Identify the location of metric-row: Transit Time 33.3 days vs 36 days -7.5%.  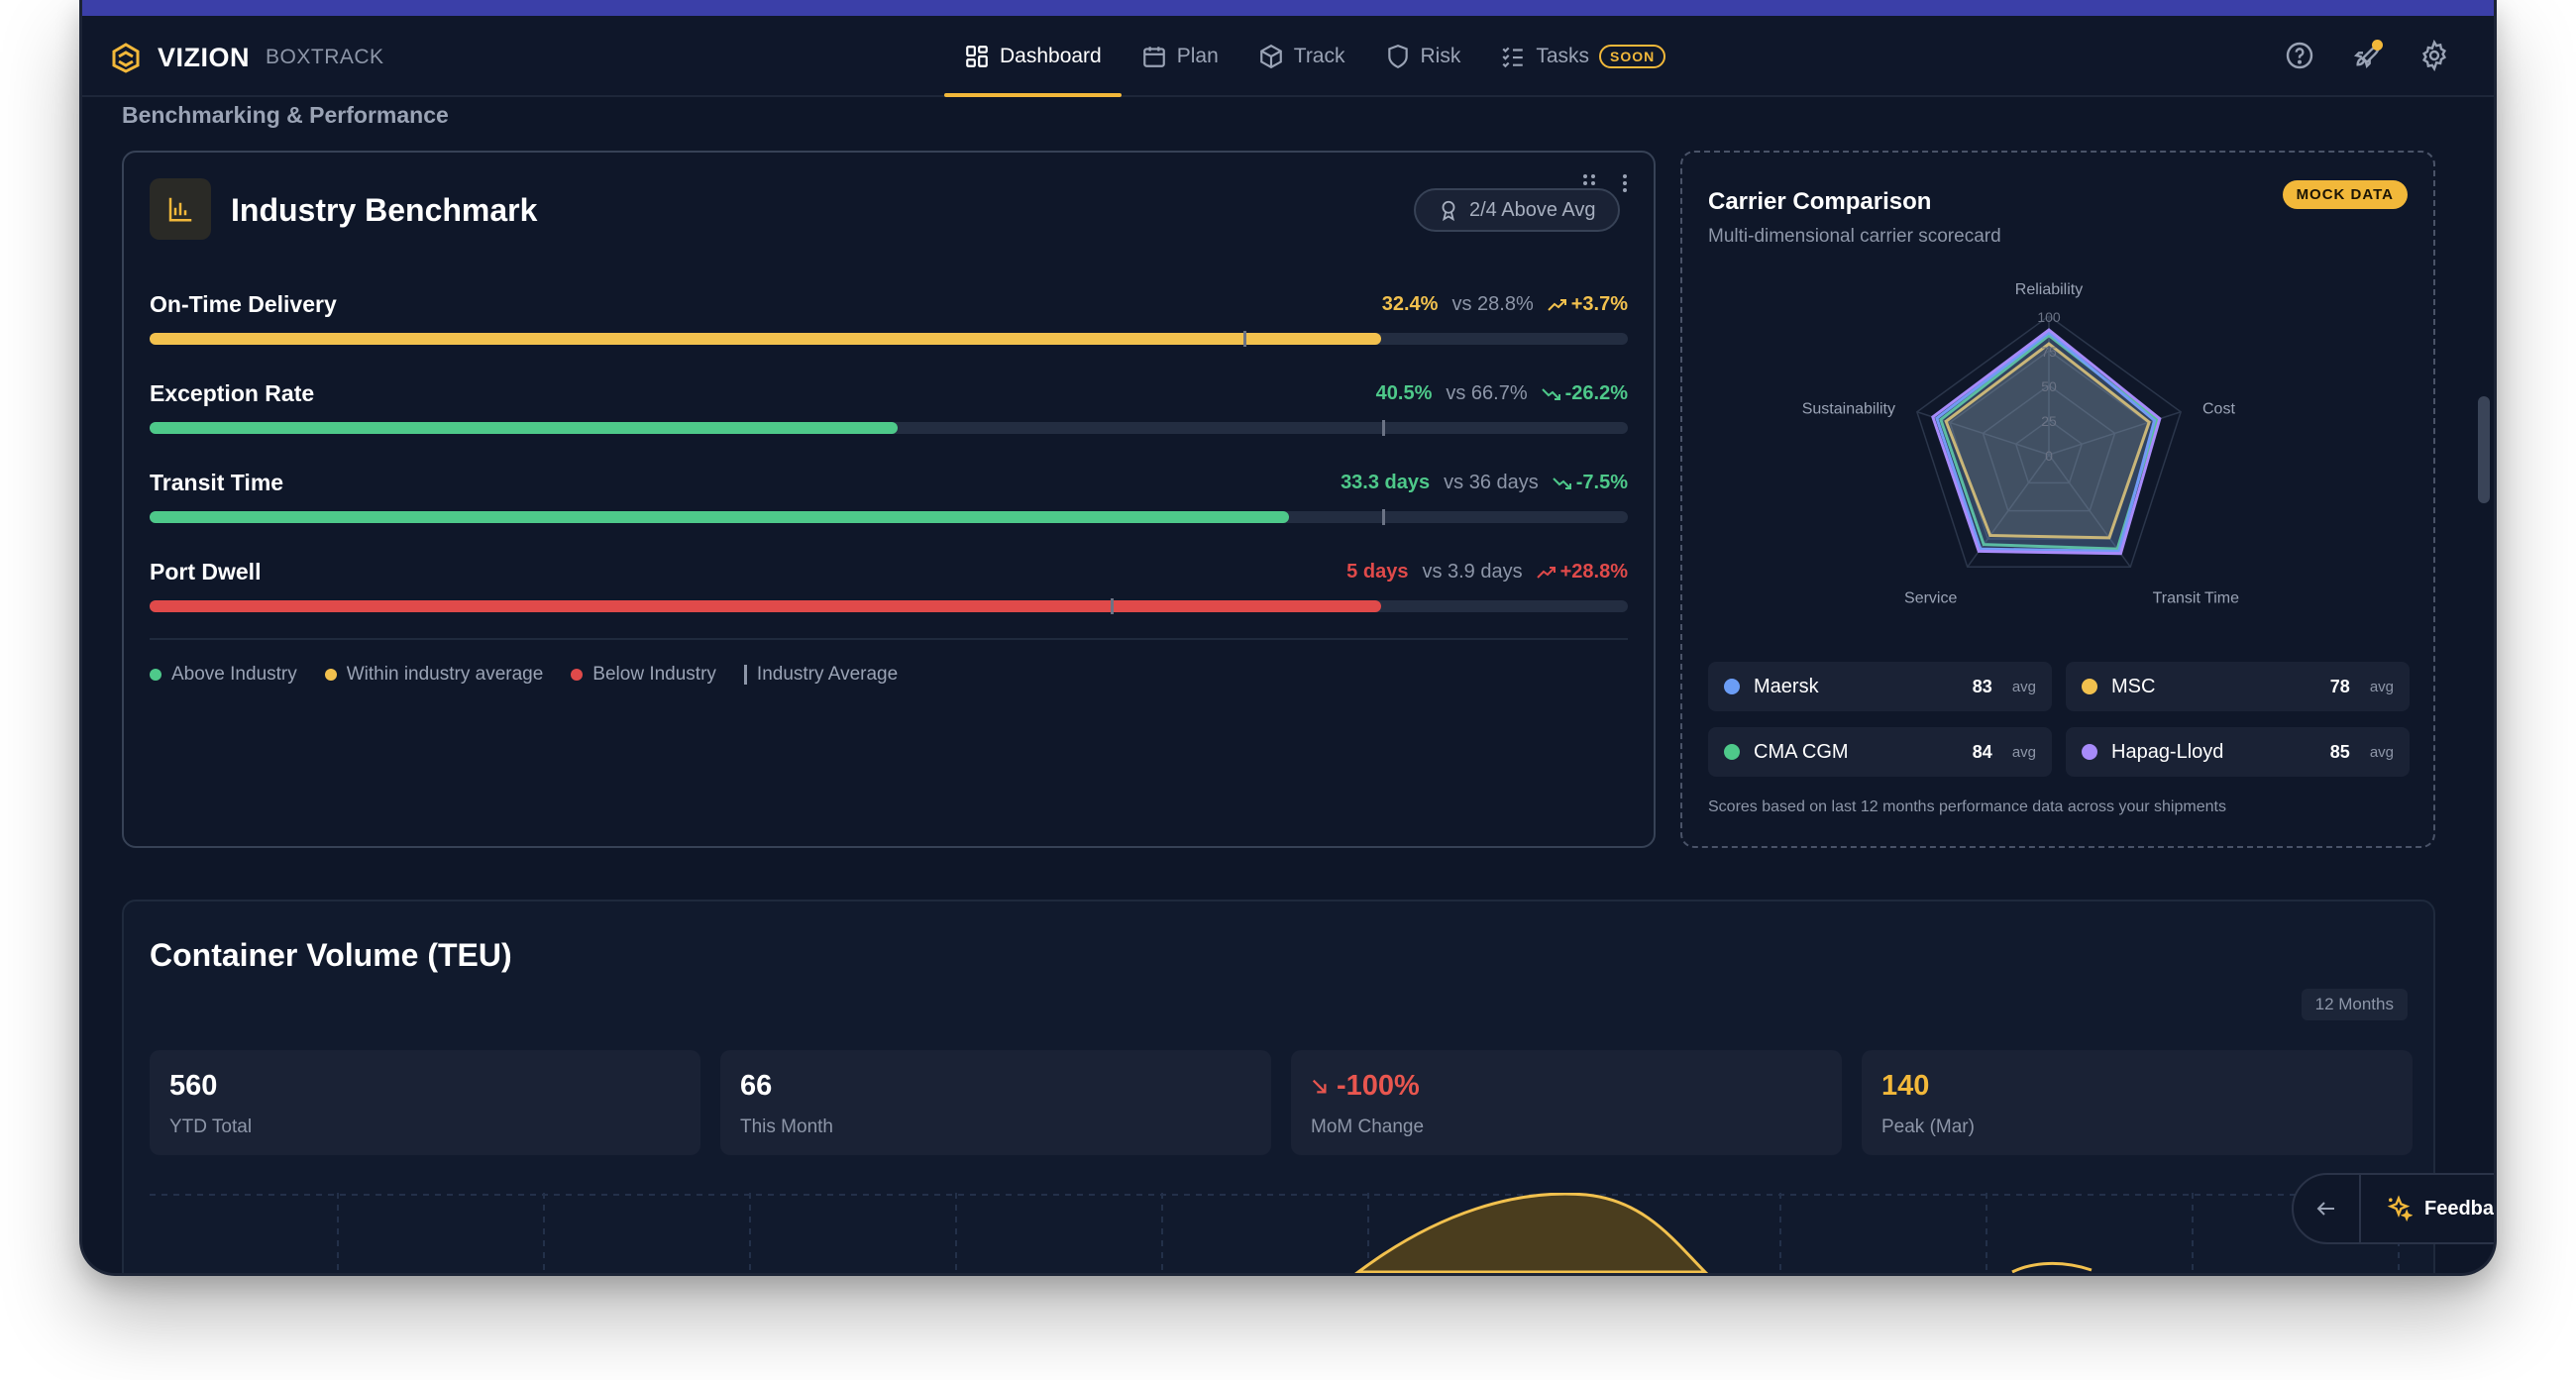
(889, 499).